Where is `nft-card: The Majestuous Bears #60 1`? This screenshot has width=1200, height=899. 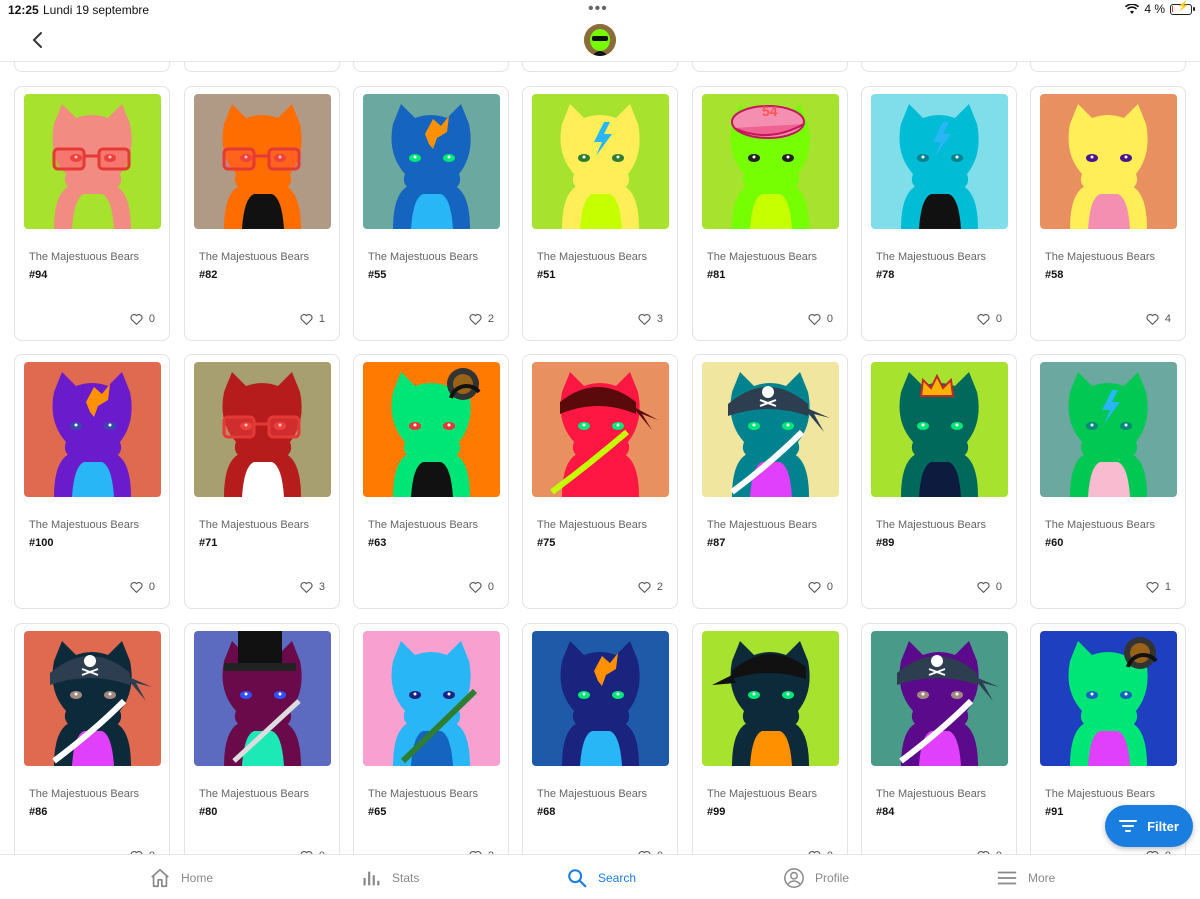
nft-card: The Majestuous Bears #60 1 is located at coordinates (1108, 481).